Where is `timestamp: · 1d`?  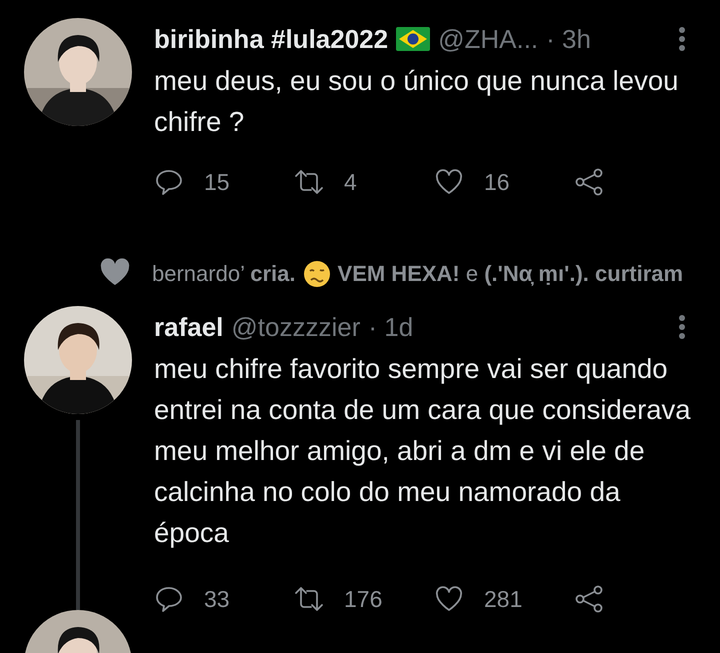
timestamp: · 1d is located at coordinates (391, 327).